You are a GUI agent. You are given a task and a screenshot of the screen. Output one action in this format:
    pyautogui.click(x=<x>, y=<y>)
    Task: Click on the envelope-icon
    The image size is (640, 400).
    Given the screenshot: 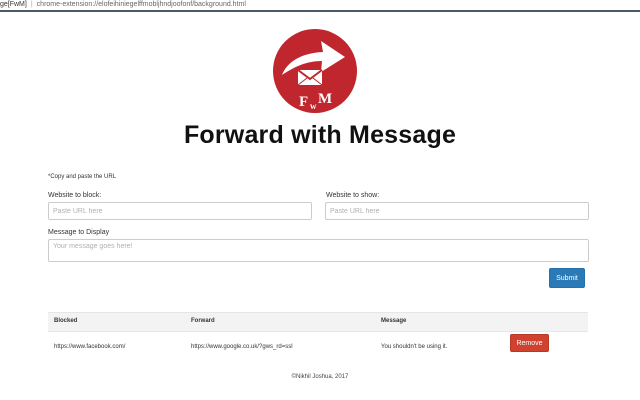 What is the action you would take?
    pyautogui.click(x=310, y=77)
    